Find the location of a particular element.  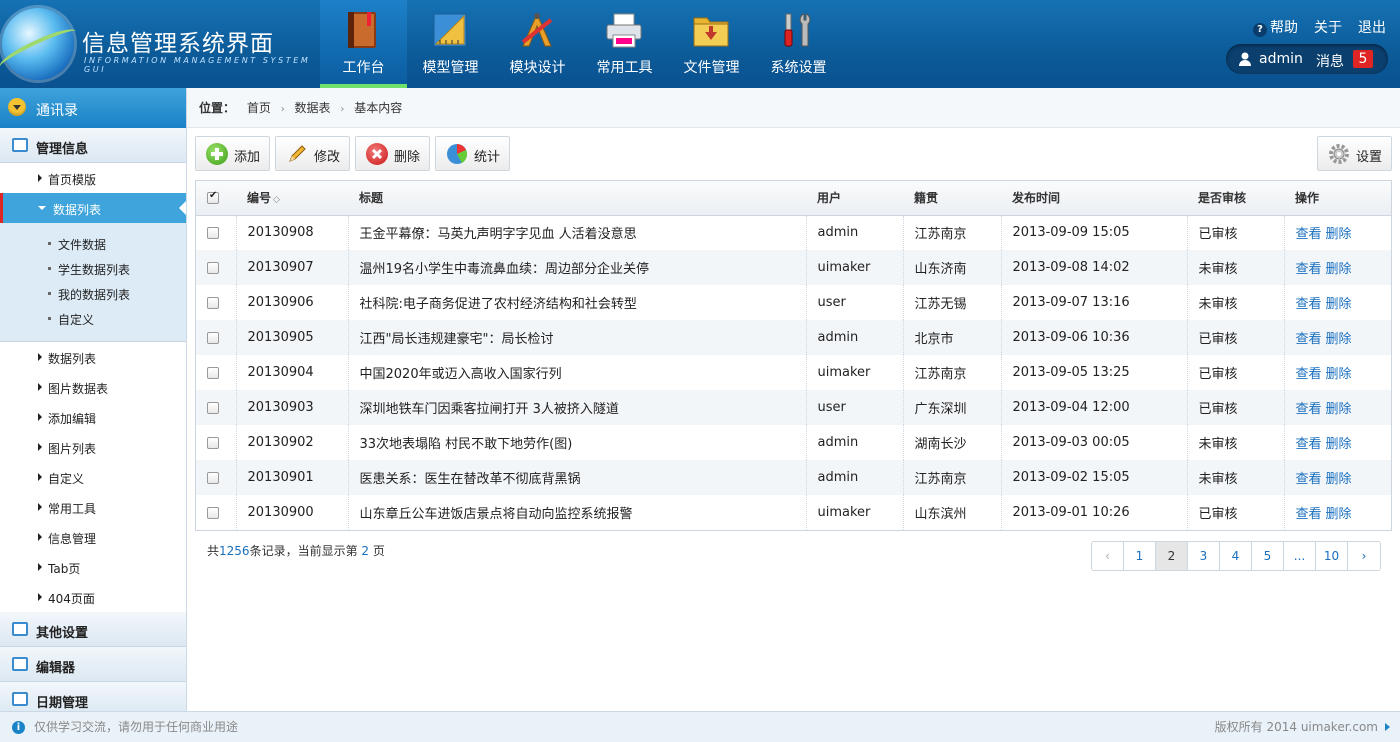

topnav-workbench: 工作台 is located at coordinates (363, 44).